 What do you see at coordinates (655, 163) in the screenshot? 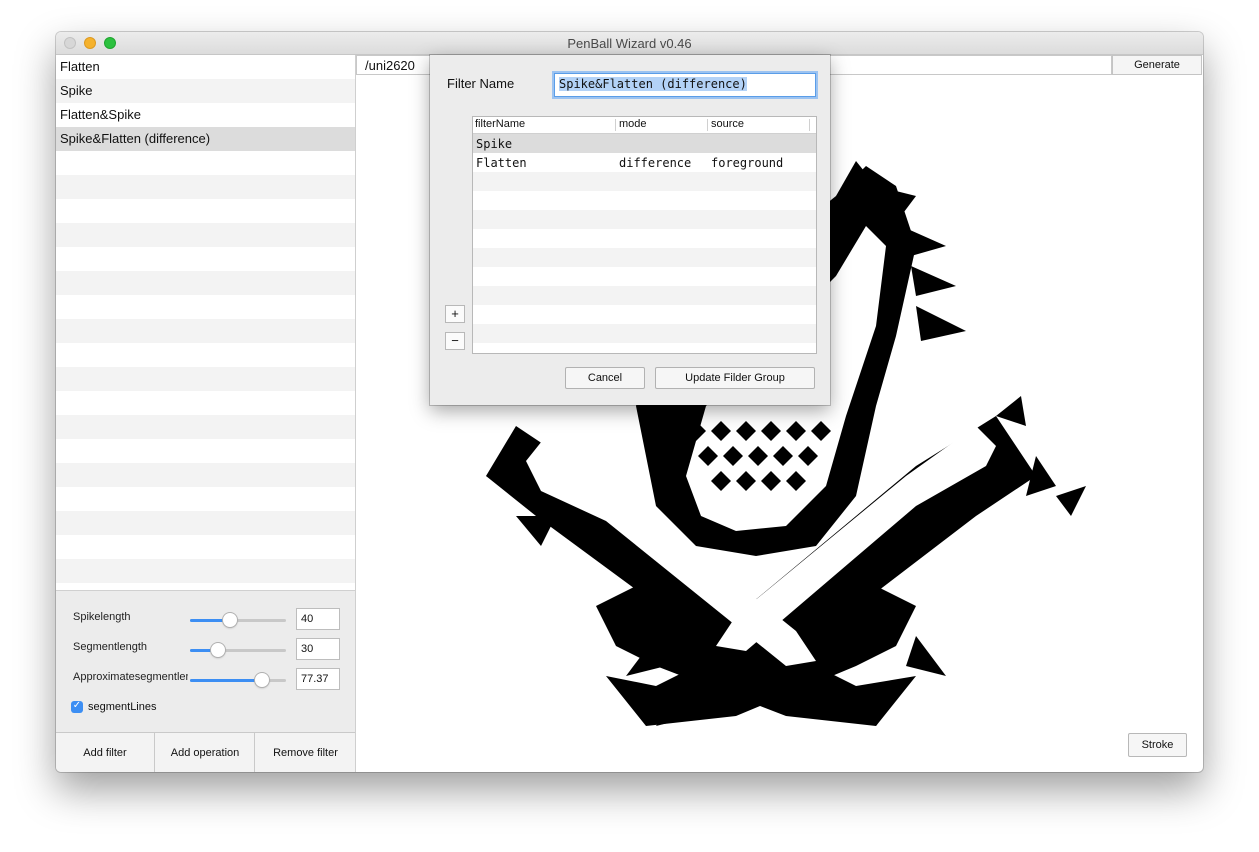
I see `cell-mode: difference` at bounding box center [655, 163].